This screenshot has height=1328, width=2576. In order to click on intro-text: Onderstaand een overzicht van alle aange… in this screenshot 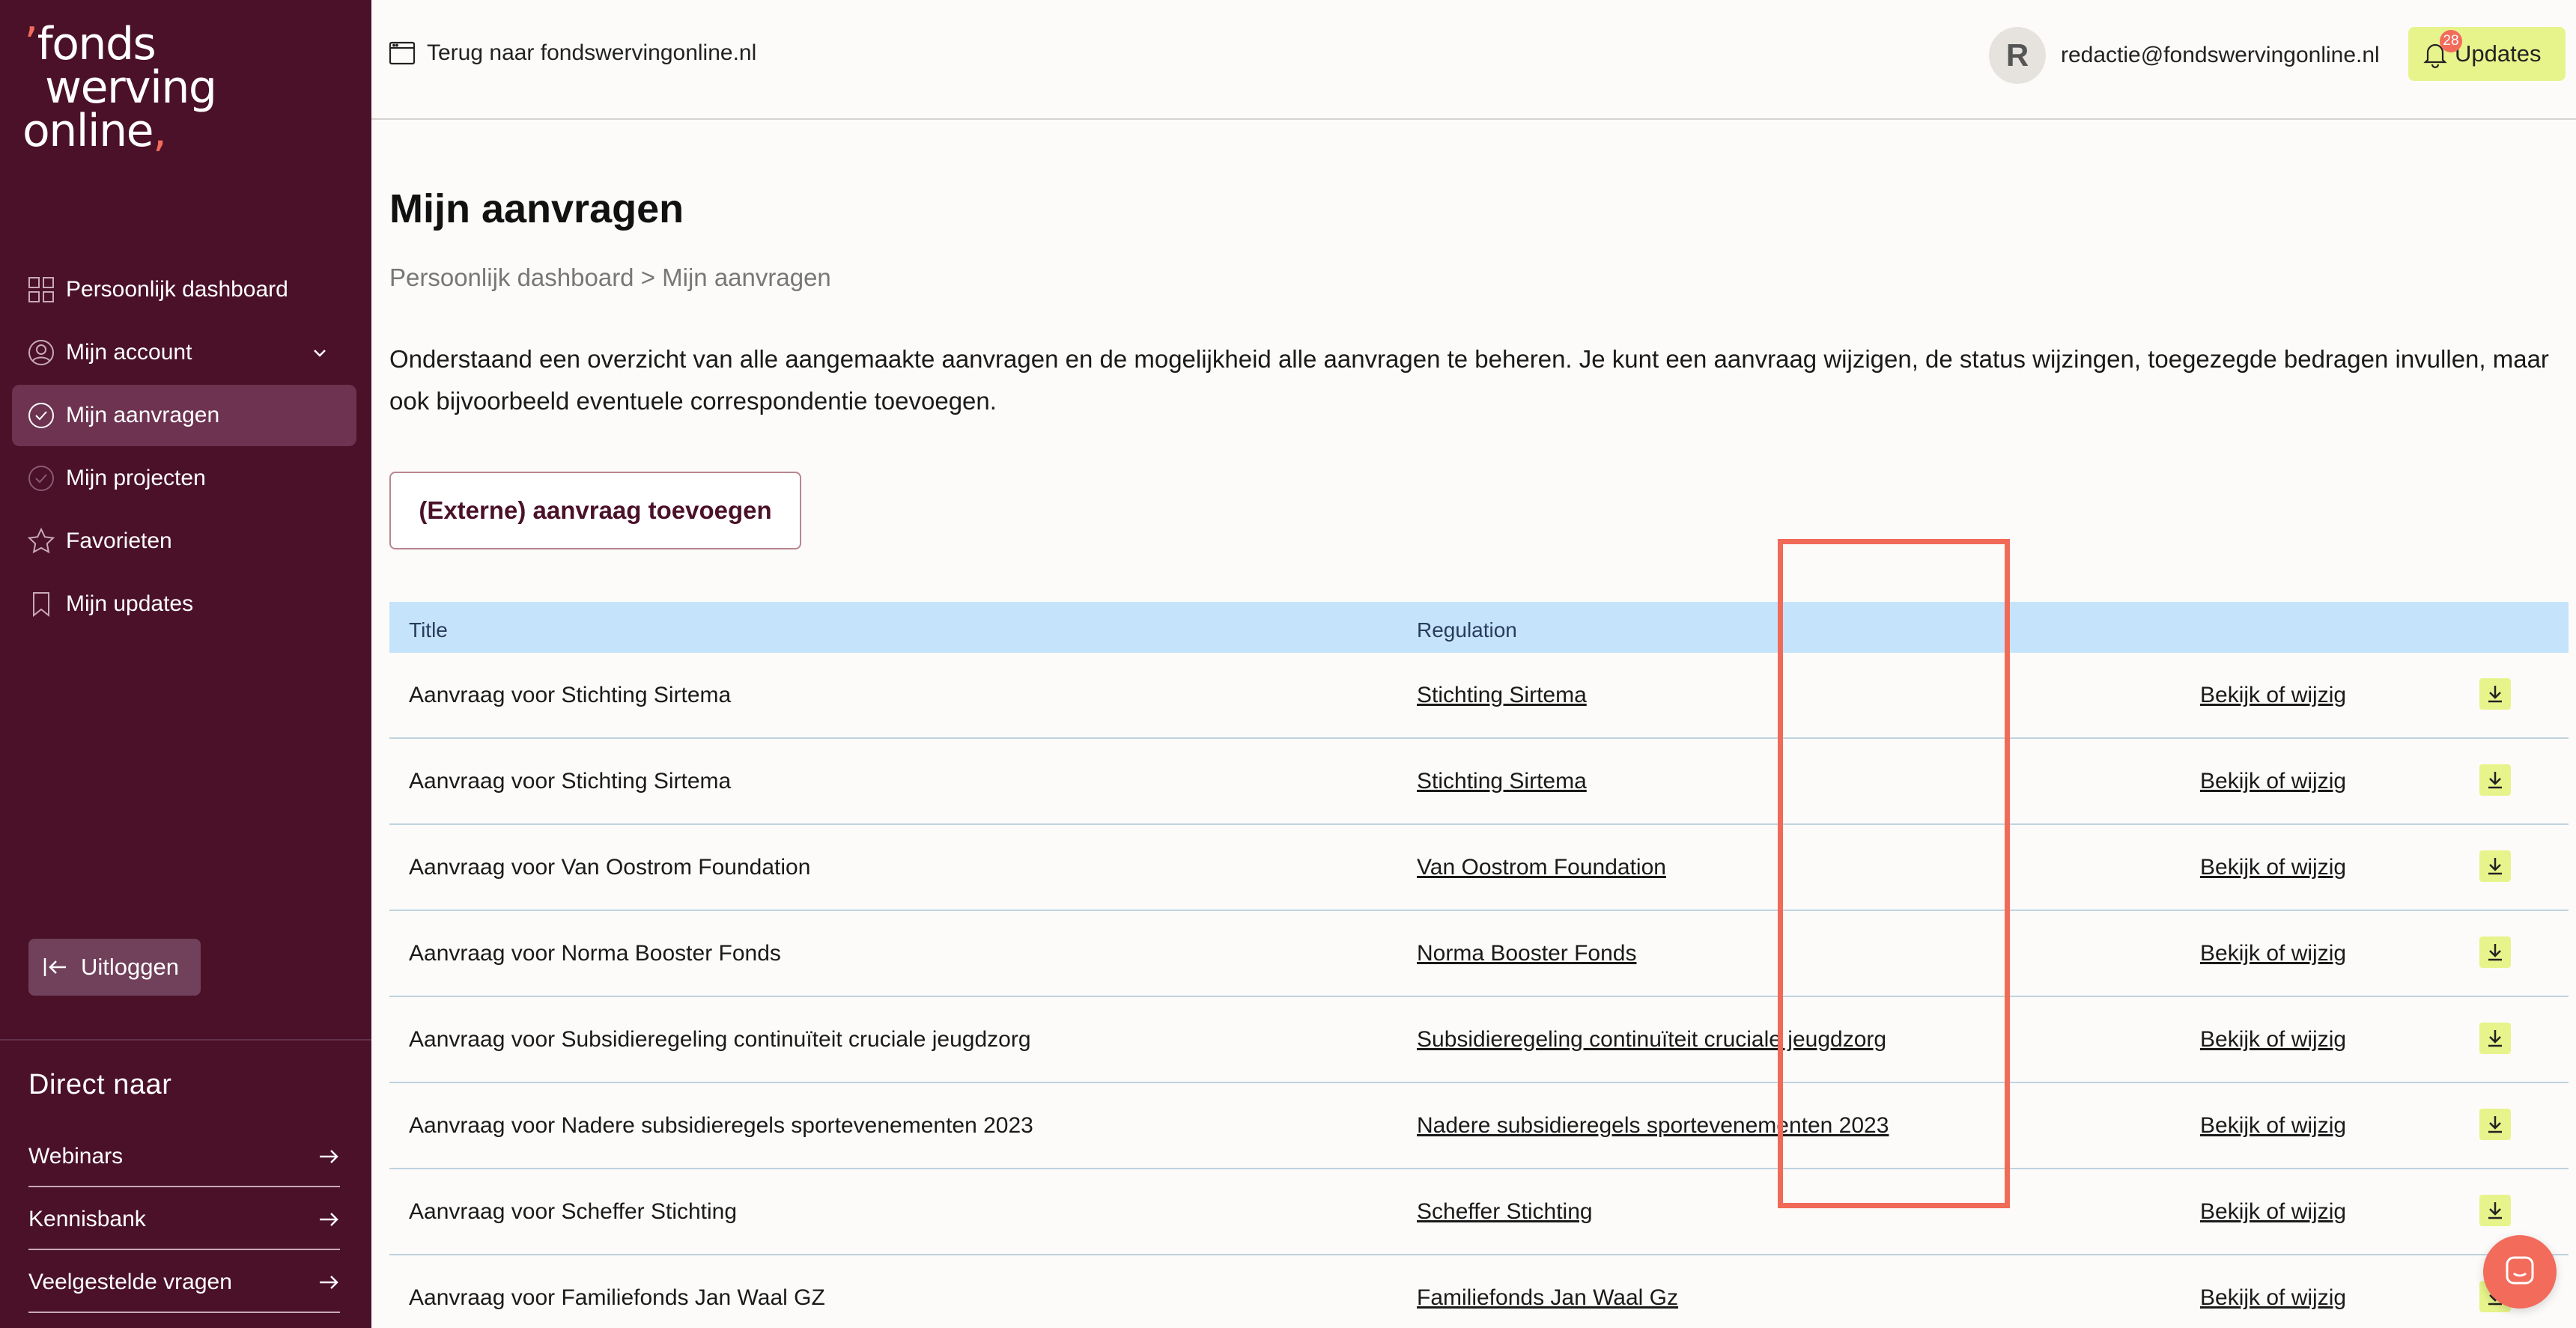, I will do `click(1469, 380)`.